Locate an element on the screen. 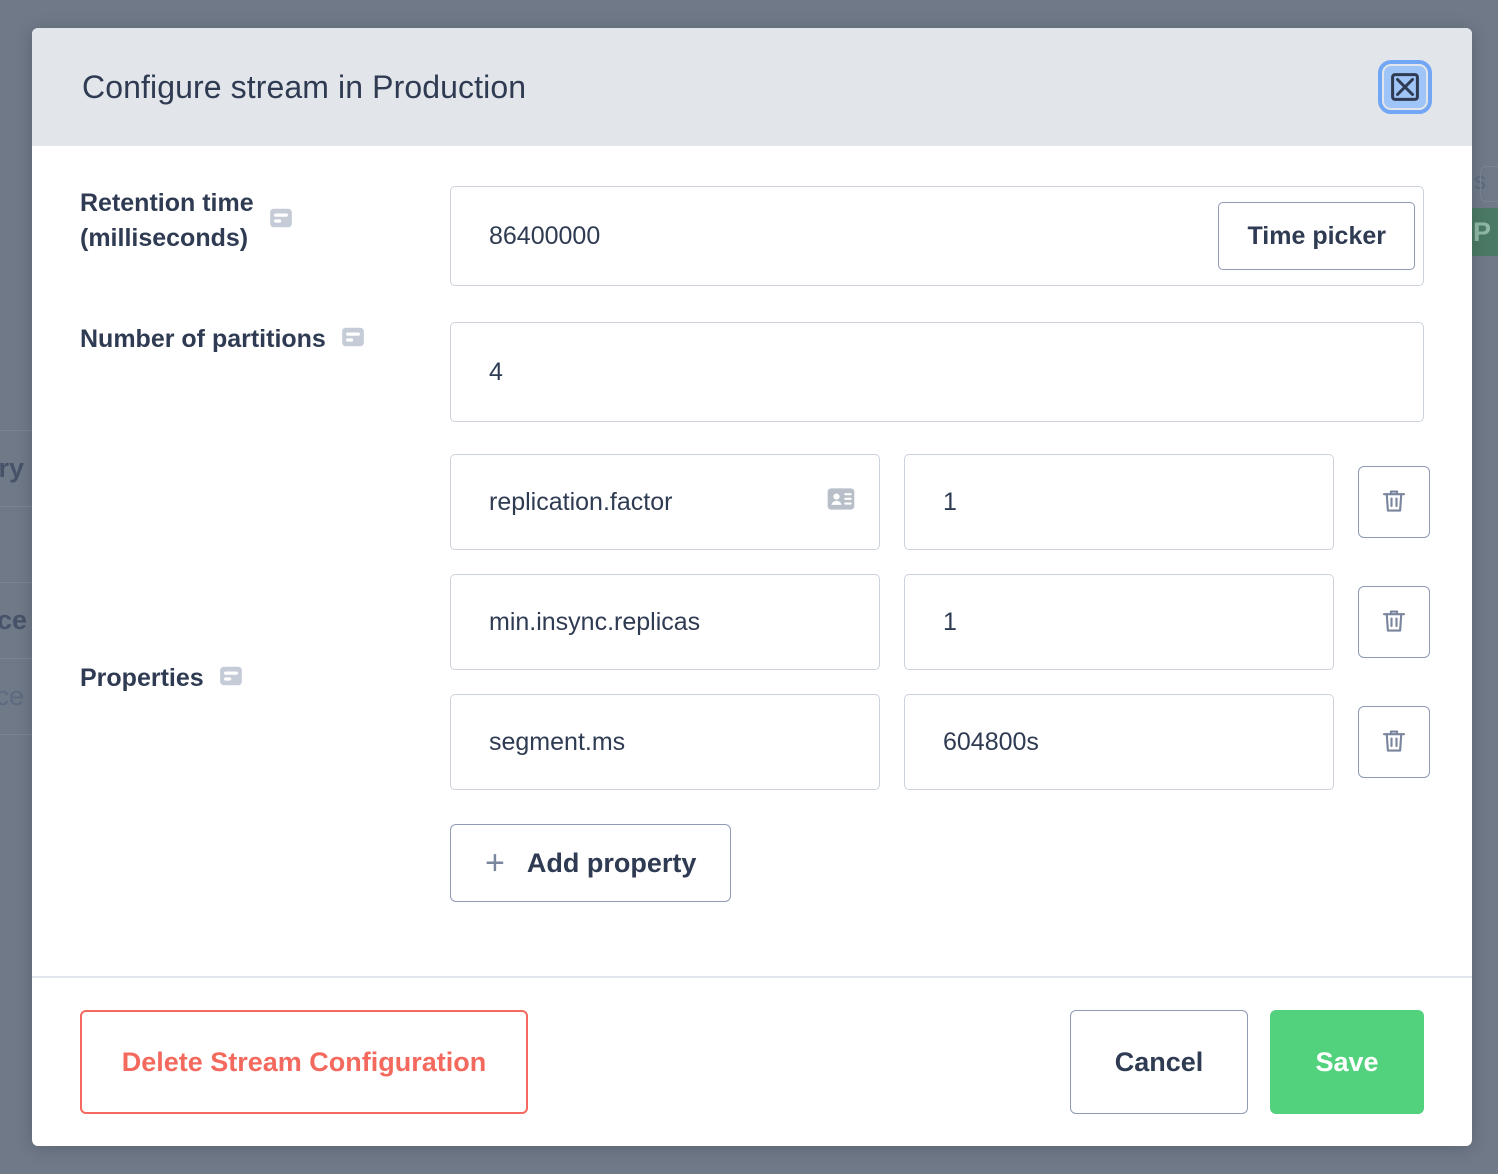  close-button is located at coordinates (1405, 87).